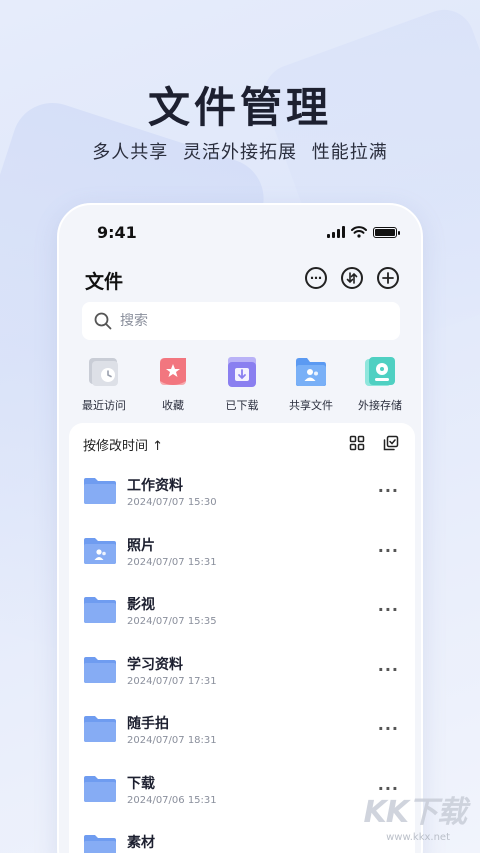  Describe the element at coordinates (374, 443) in the screenshot. I see `view-buttons` at that location.